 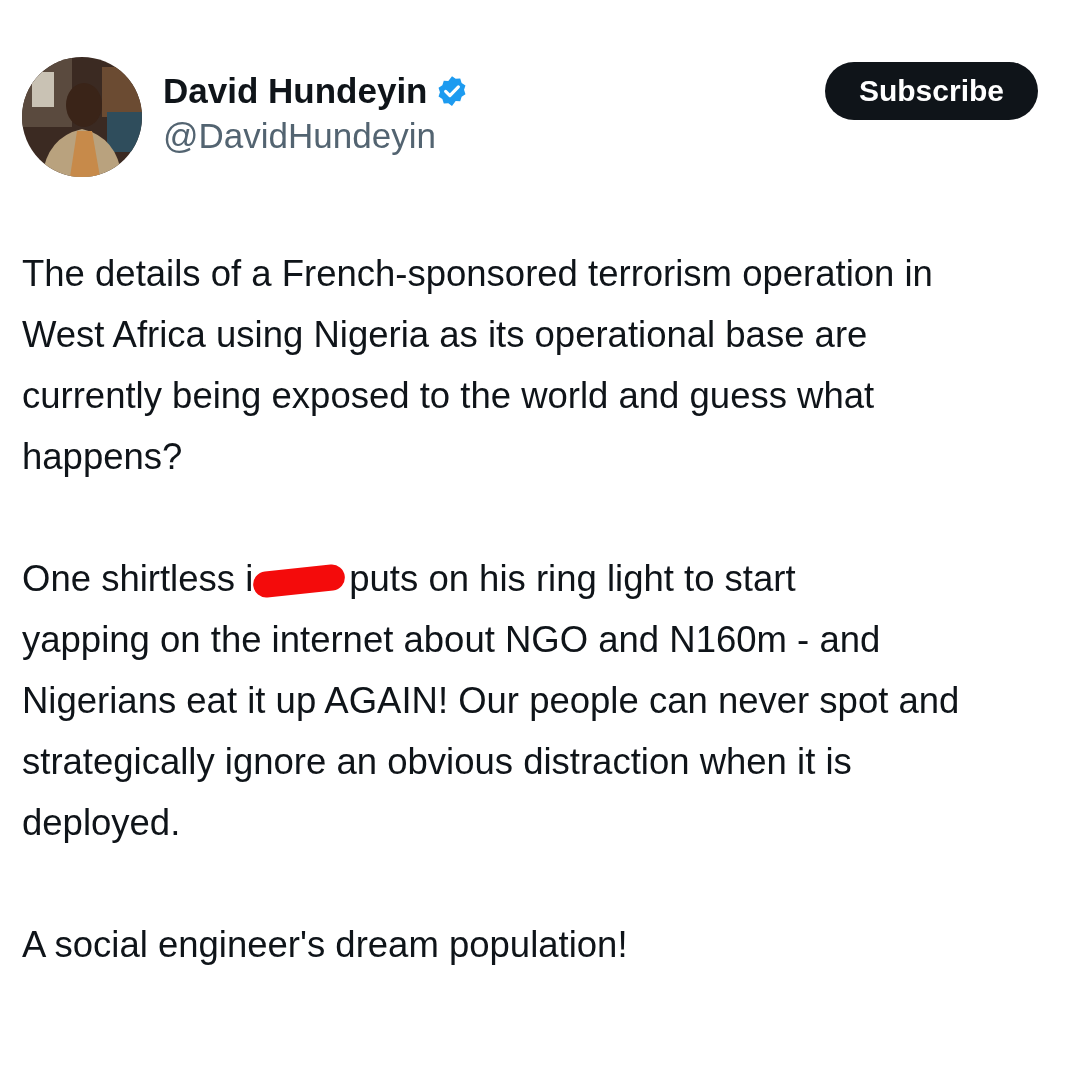 What do you see at coordinates (295, 91) in the screenshot?
I see `author-name: David Hundeyin` at bounding box center [295, 91].